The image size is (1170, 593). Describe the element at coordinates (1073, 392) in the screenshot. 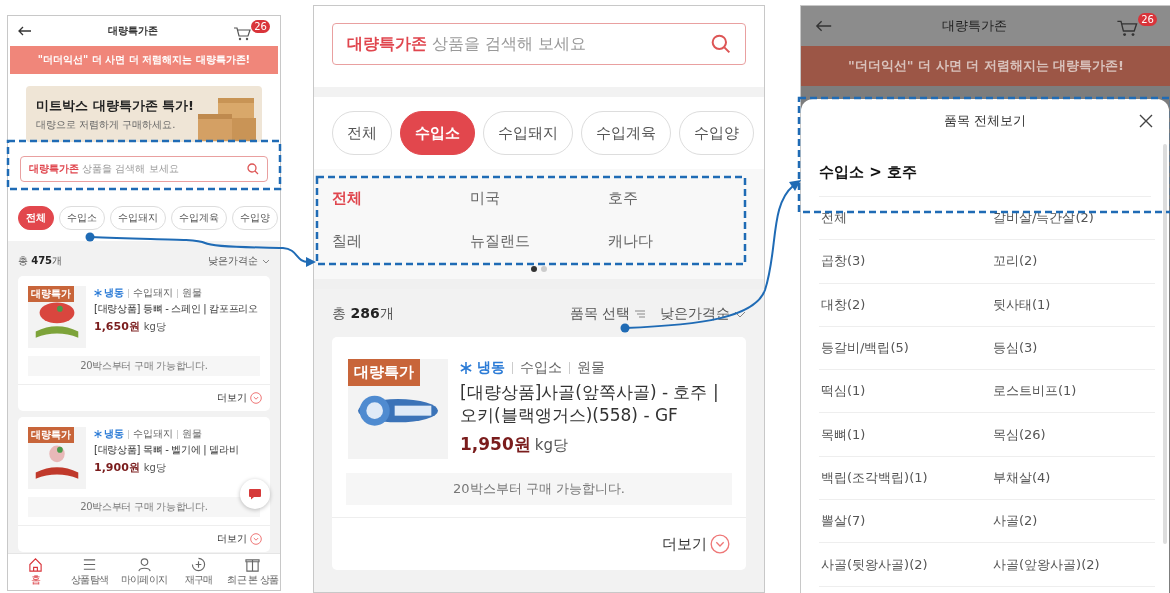

I see `cut-option: 로스트비프(1)` at that location.